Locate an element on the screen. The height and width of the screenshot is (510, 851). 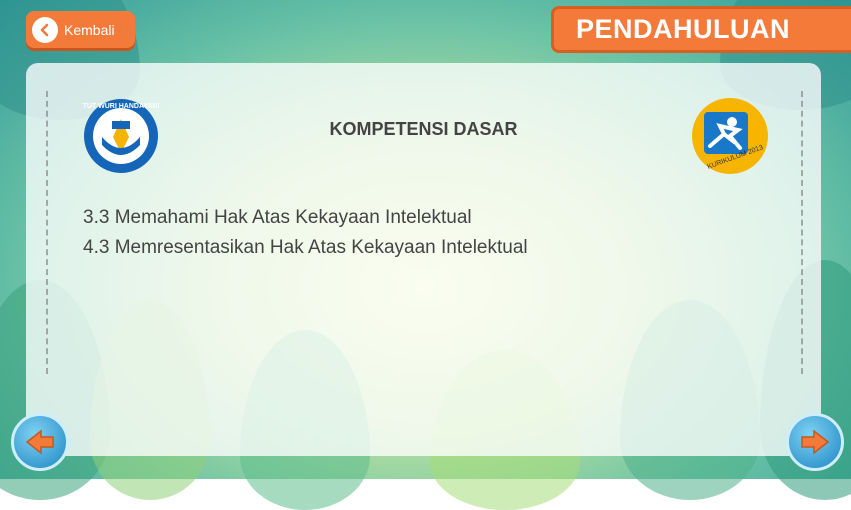
prev-button is located at coordinates (40, 442).